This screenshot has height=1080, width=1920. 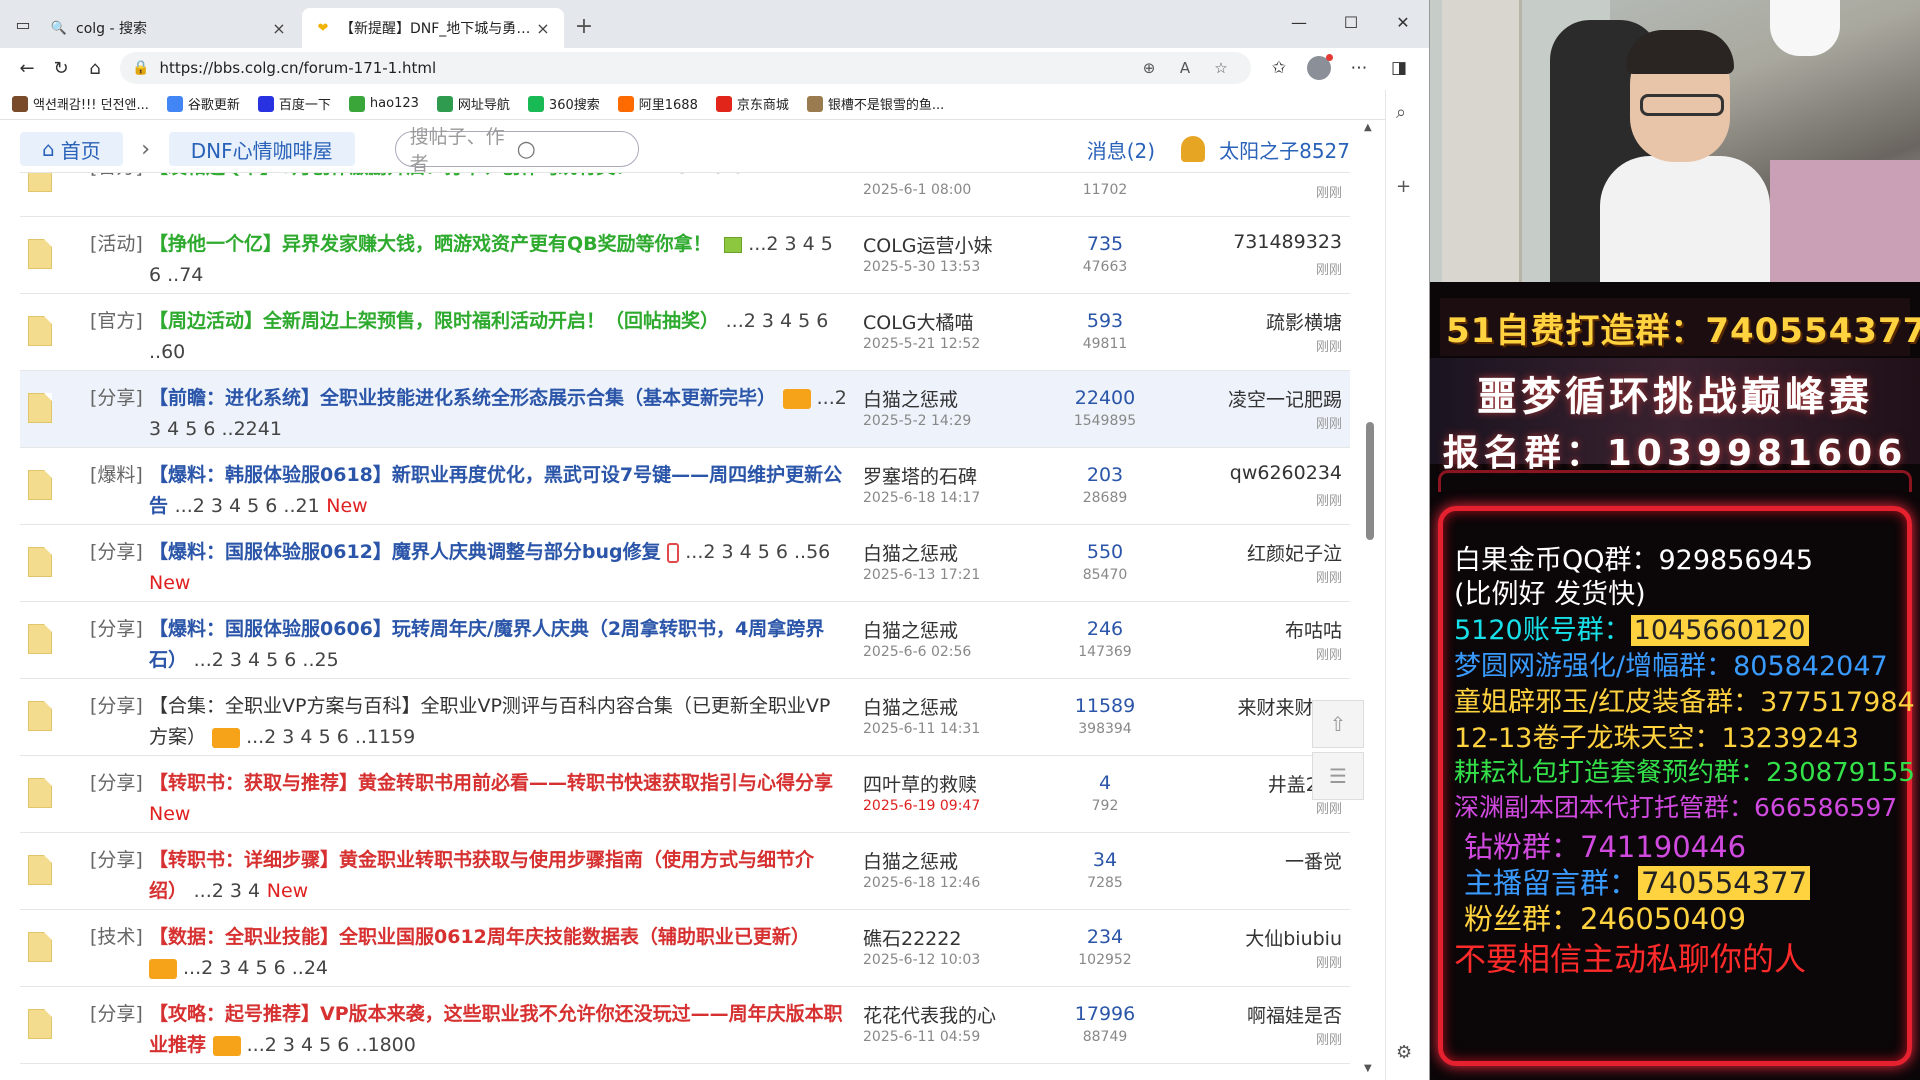 What do you see at coordinates (752, 103) in the screenshot?
I see `bookmark-item: 京东商城` at bounding box center [752, 103].